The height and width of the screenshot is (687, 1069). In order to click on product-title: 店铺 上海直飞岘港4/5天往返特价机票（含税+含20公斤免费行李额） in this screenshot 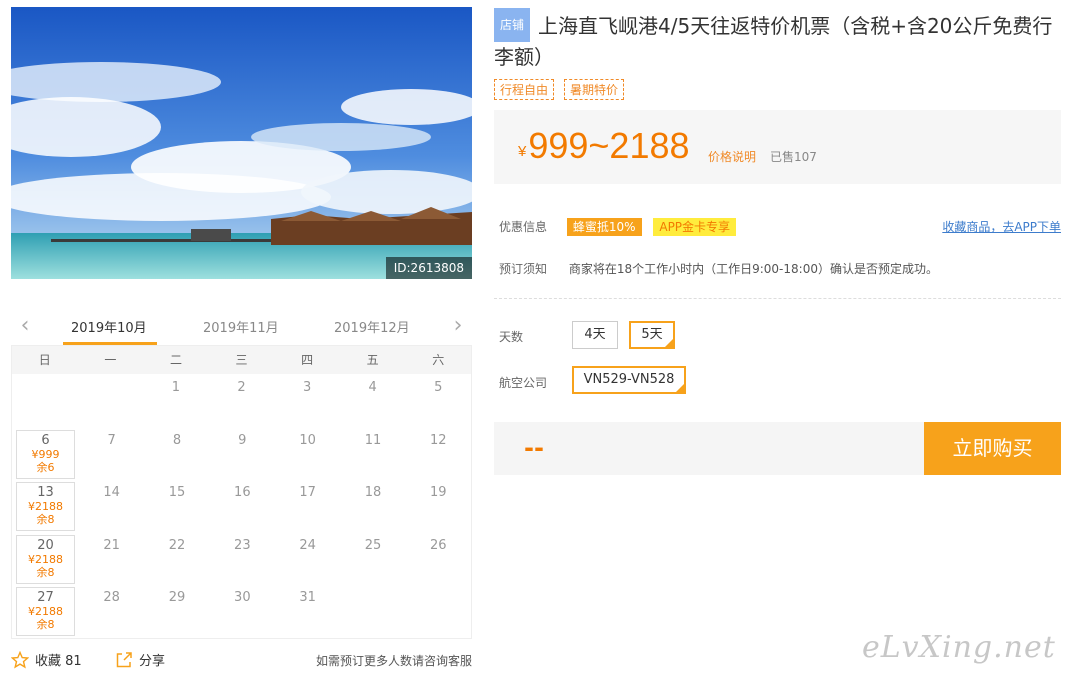, I will do `click(779, 40)`.